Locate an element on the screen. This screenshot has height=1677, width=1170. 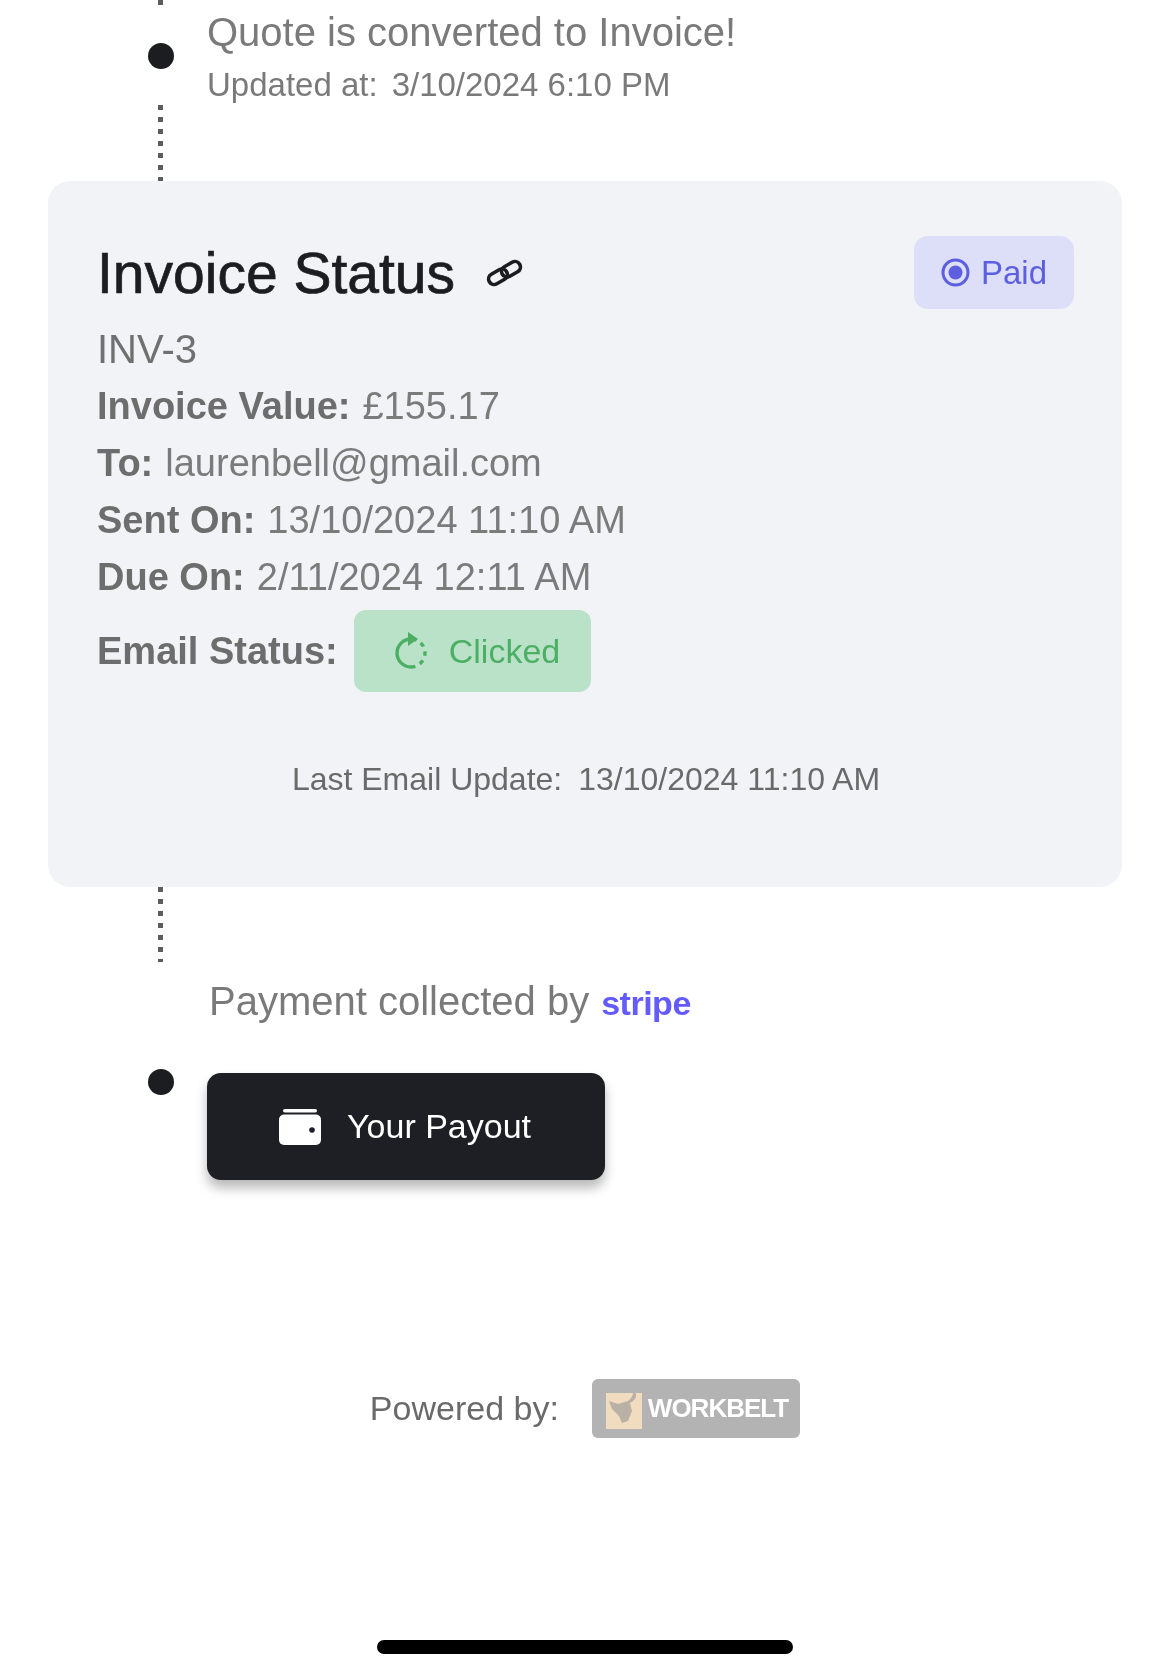
wallet-icon is located at coordinates (300, 1126).